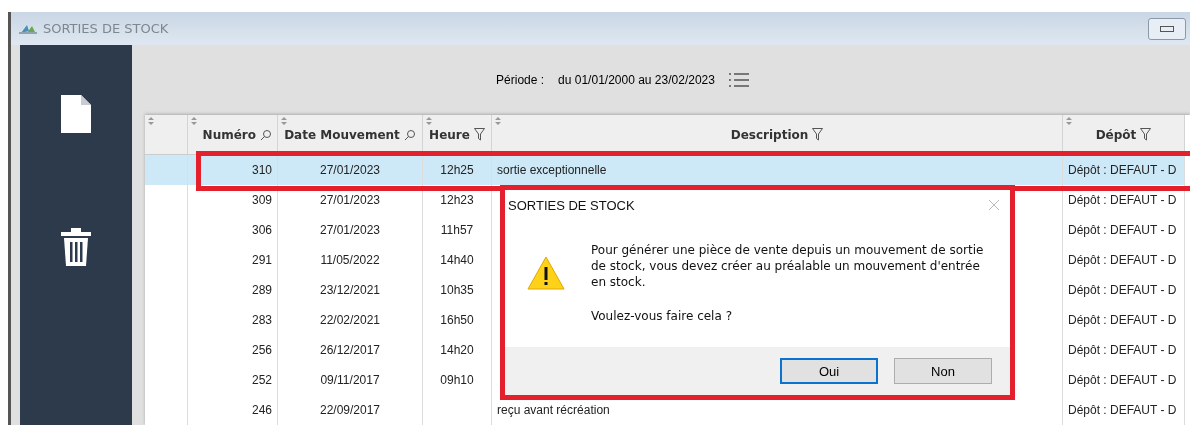 Image resolution: width=1190 pixels, height=425 pixels. I want to click on dialog-button: Oui, so click(829, 371).